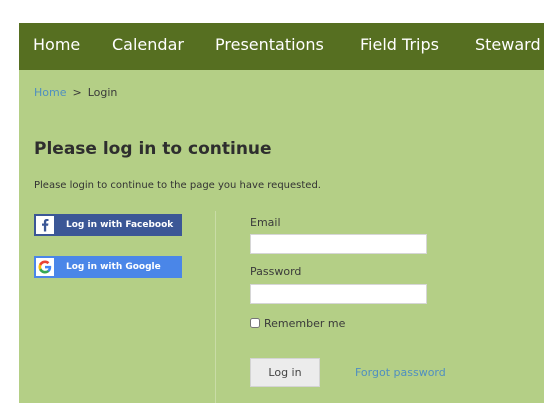 The image size is (544, 403). Describe the element at coordinates (508, 45) in the screenshot. I see `nav-item-steward: Steward` at that location.